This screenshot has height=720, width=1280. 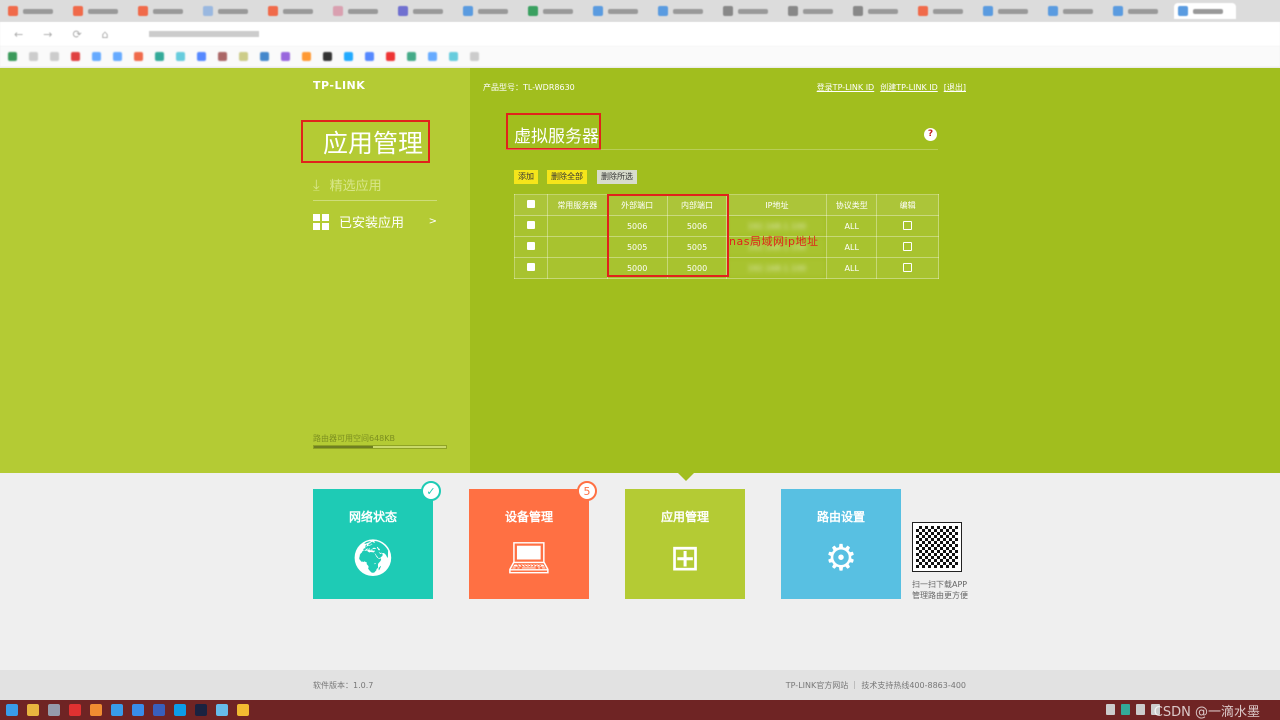 What do you see at coordinates (907, 205) in the screenshot?
I see `column-header: 编辑` at bounding box center [907, 205].